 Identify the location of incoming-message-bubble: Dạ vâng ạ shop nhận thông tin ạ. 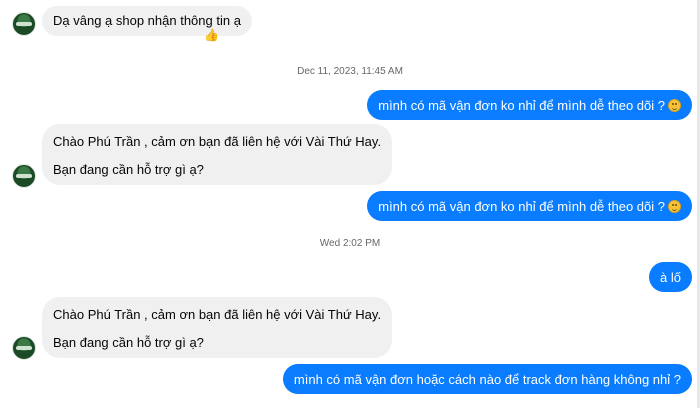
(147, 21).